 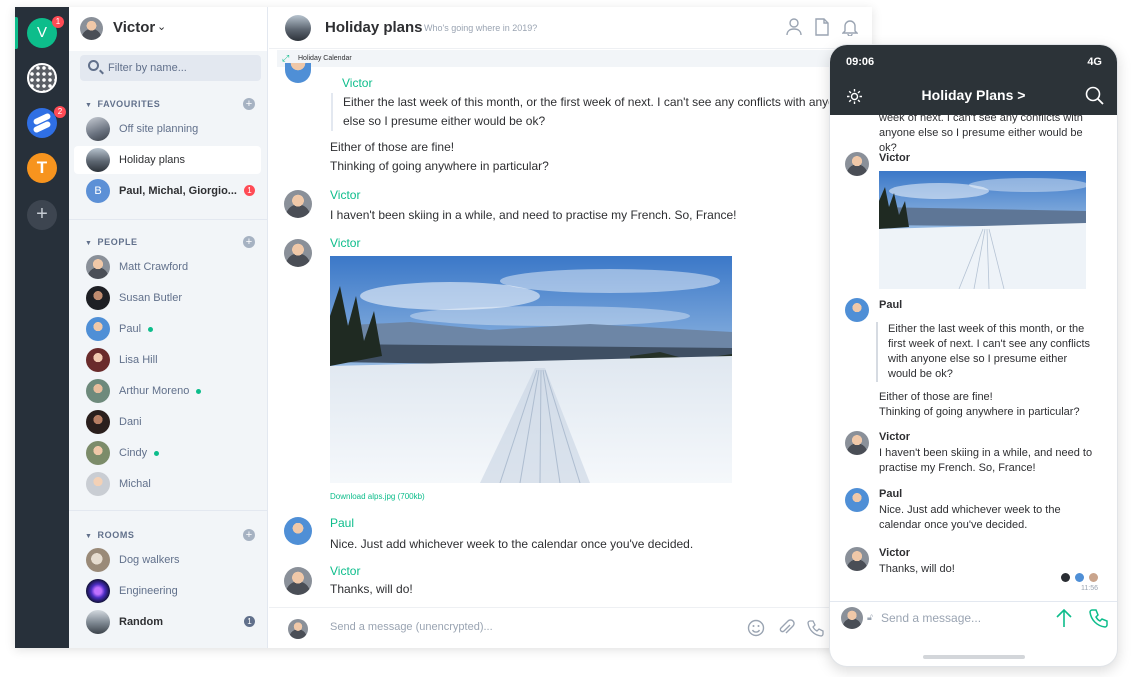 I want to click on room-item: B Paul, Michal, Giorgio... 1, so click(x=167, y=191).